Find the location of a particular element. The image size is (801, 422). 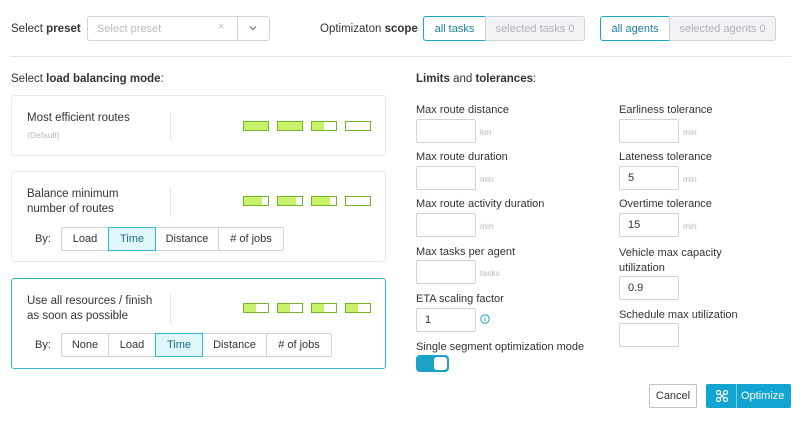

earliness-label: Earliness tolerance is located at coordinates (666, 110).